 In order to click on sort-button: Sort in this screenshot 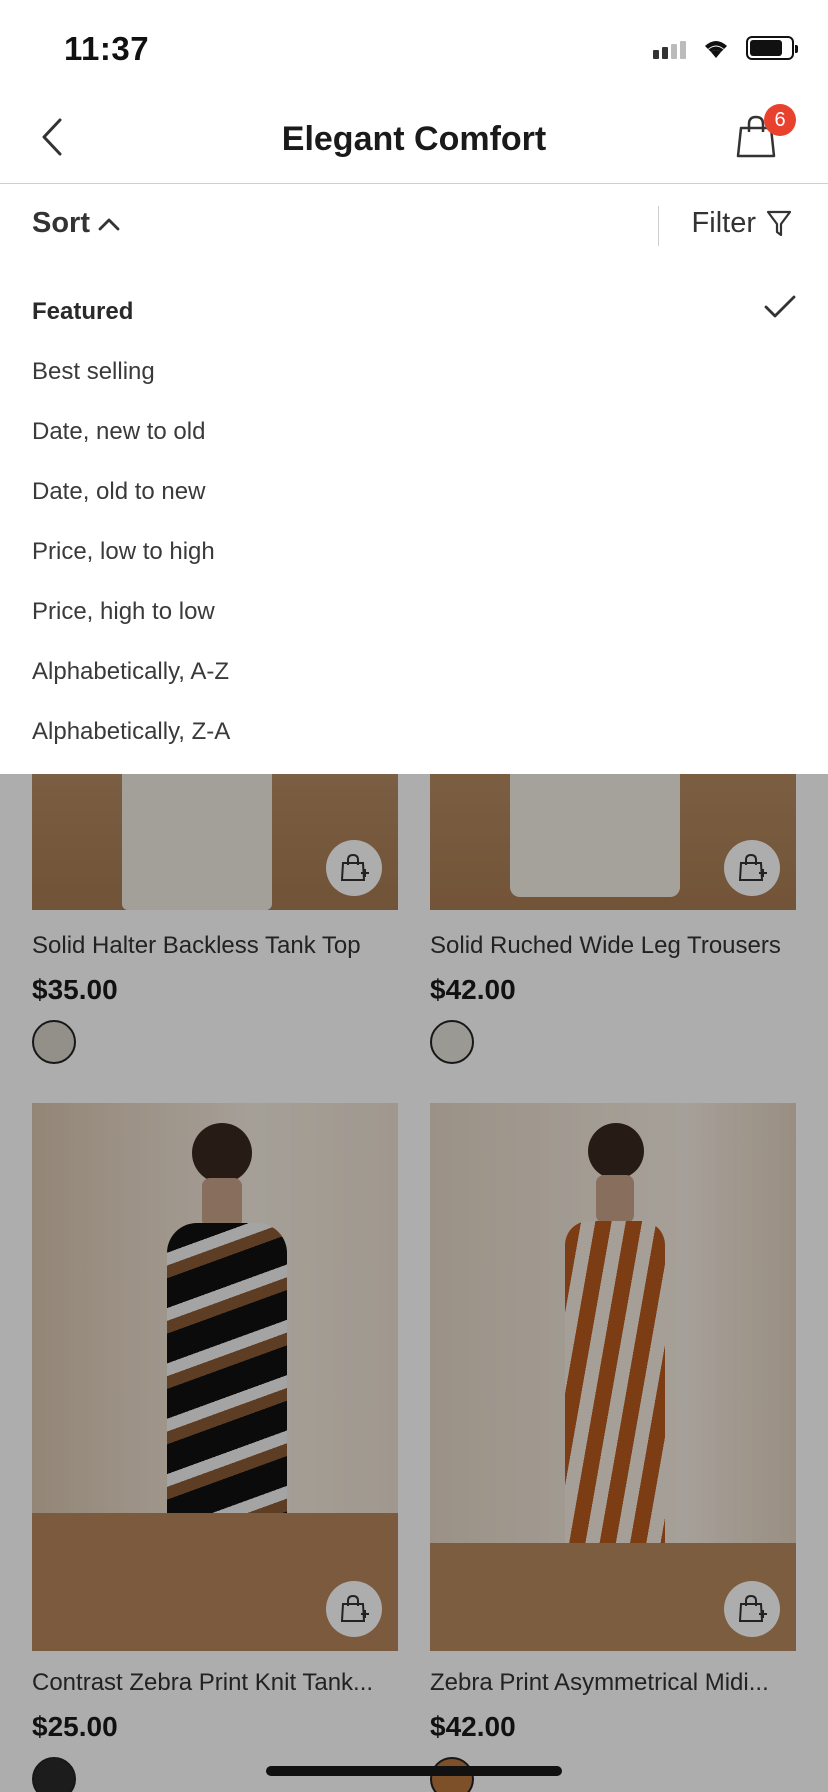, I will do `click(76, 223)`.